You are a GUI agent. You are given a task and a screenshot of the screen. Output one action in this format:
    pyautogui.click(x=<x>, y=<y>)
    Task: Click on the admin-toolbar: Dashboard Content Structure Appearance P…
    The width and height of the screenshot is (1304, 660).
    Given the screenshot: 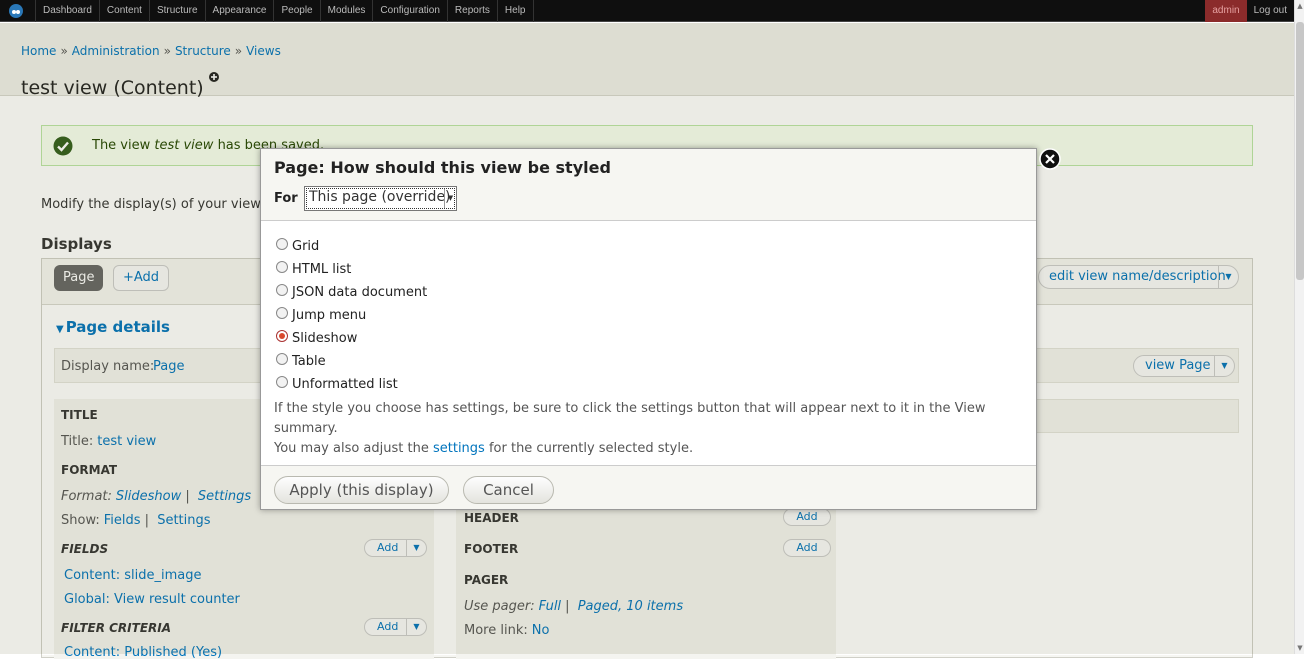 What is the action you would take?
    pyautogui.click(x=647, y=11)
    